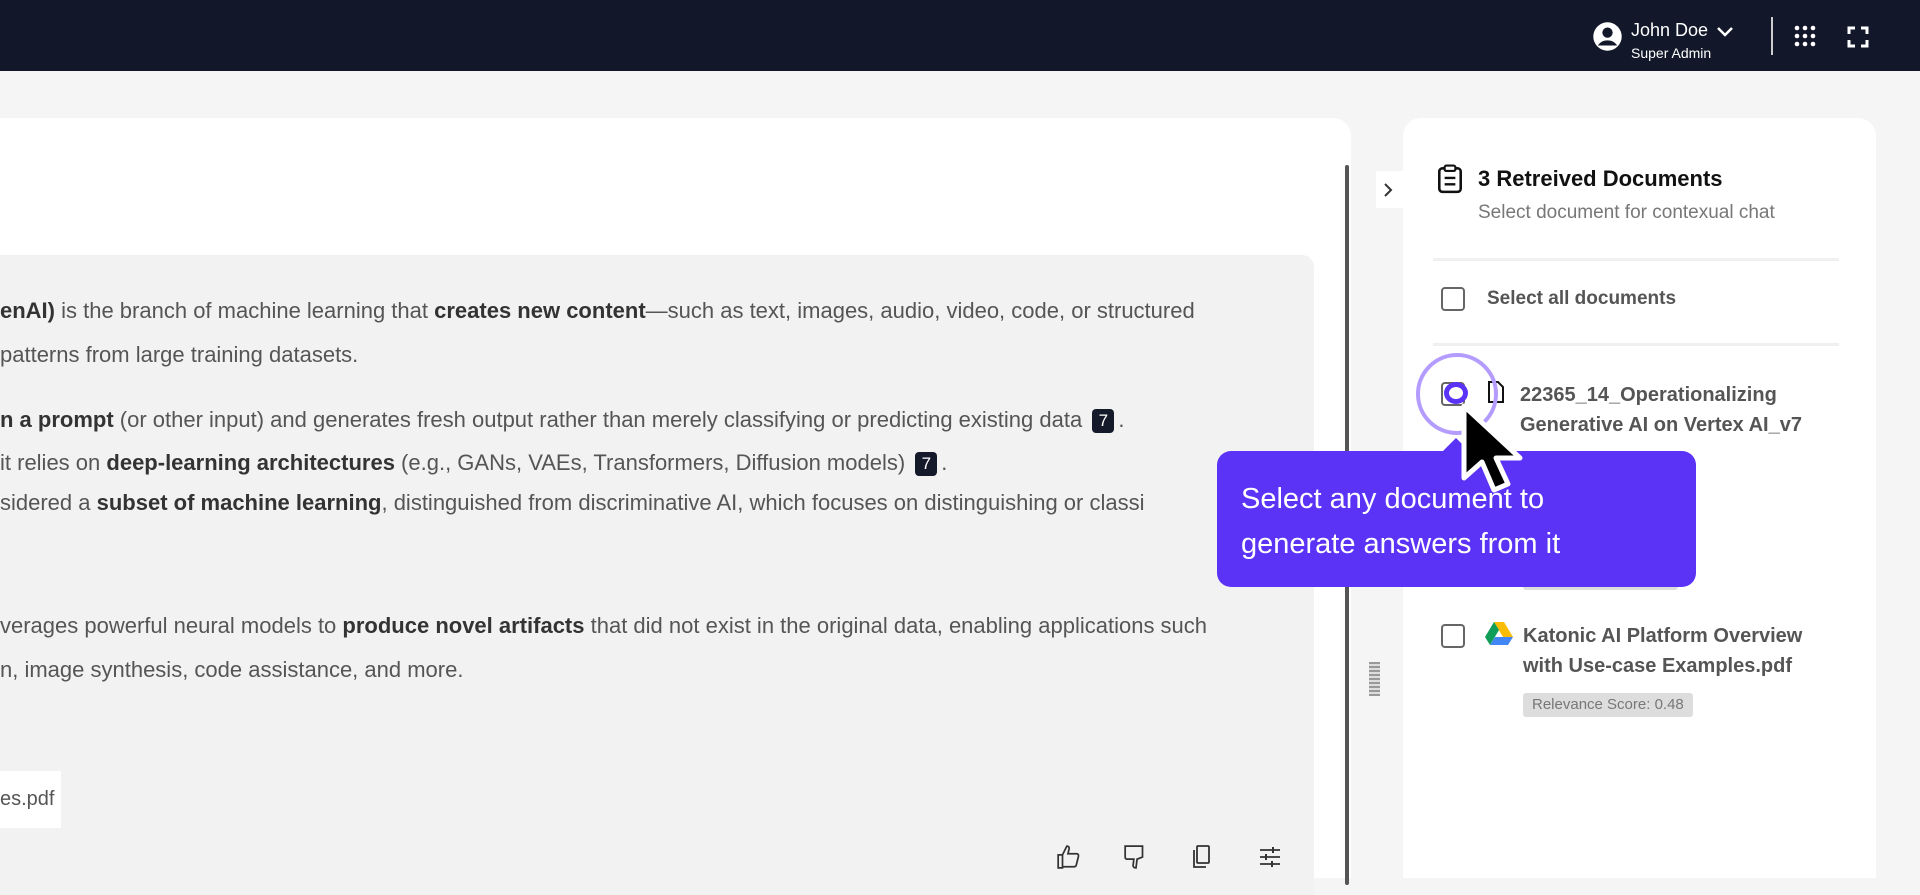  I want to click on source-document-chip: es.pdf, so click(30, 799).